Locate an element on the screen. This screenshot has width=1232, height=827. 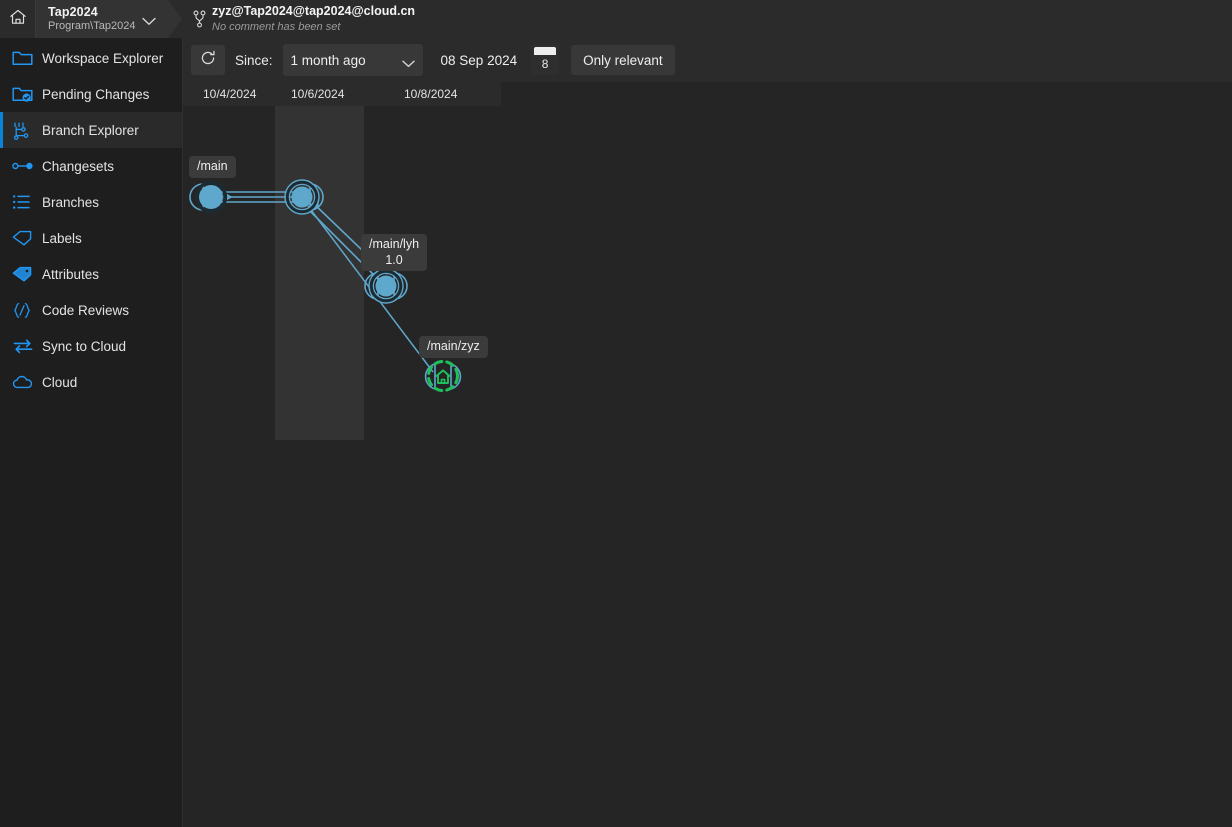
sidebar-item-label: Cloud is located at coordinates (60, 382).